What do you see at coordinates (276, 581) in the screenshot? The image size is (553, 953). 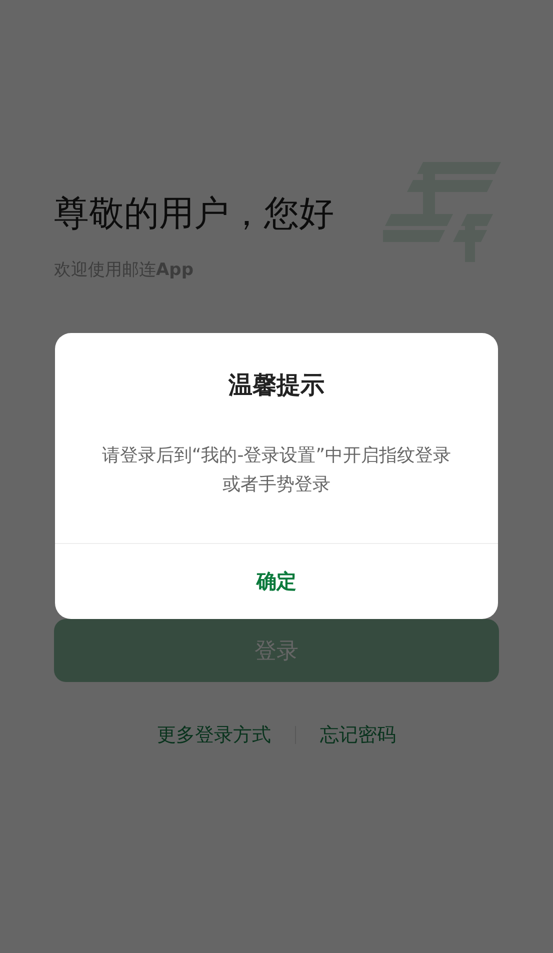 I see `confirm-button: 确定` at bounding box center [276, 581].